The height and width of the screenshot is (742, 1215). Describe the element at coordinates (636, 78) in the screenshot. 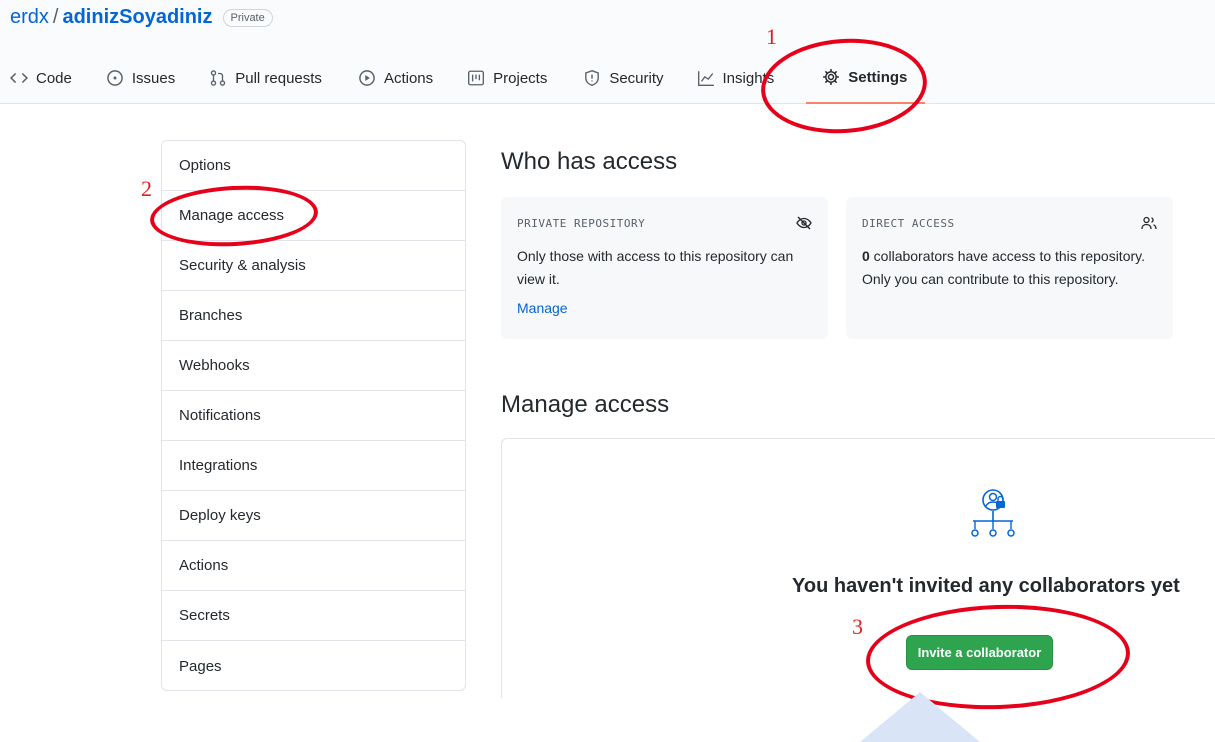

I see `tab-label: Security` at that location.